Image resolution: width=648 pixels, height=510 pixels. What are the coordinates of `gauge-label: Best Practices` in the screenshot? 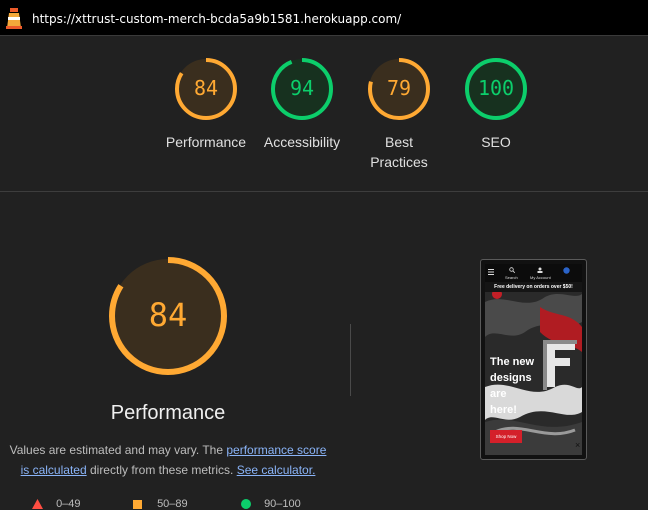 It's located at (399, 152).